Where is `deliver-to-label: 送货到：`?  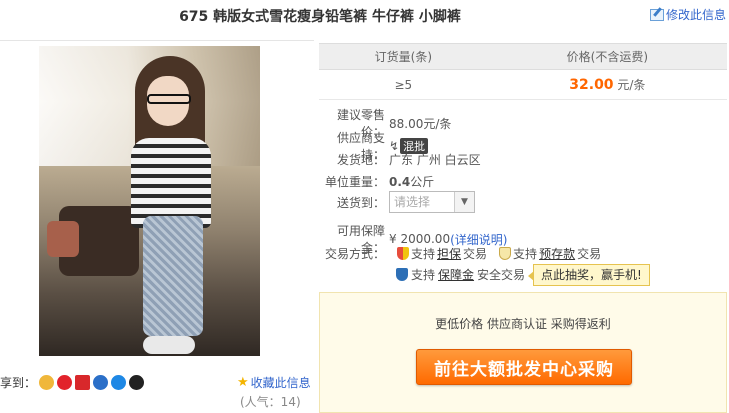 deliver-to-label: 送货到： is located at coordinates (360, 202).